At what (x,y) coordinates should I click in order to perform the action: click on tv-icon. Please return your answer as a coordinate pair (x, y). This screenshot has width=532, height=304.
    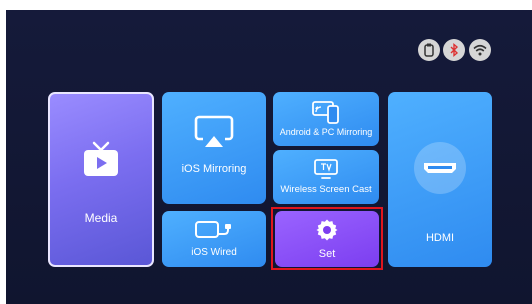
    Looking at the image, I should click on (101, 158).